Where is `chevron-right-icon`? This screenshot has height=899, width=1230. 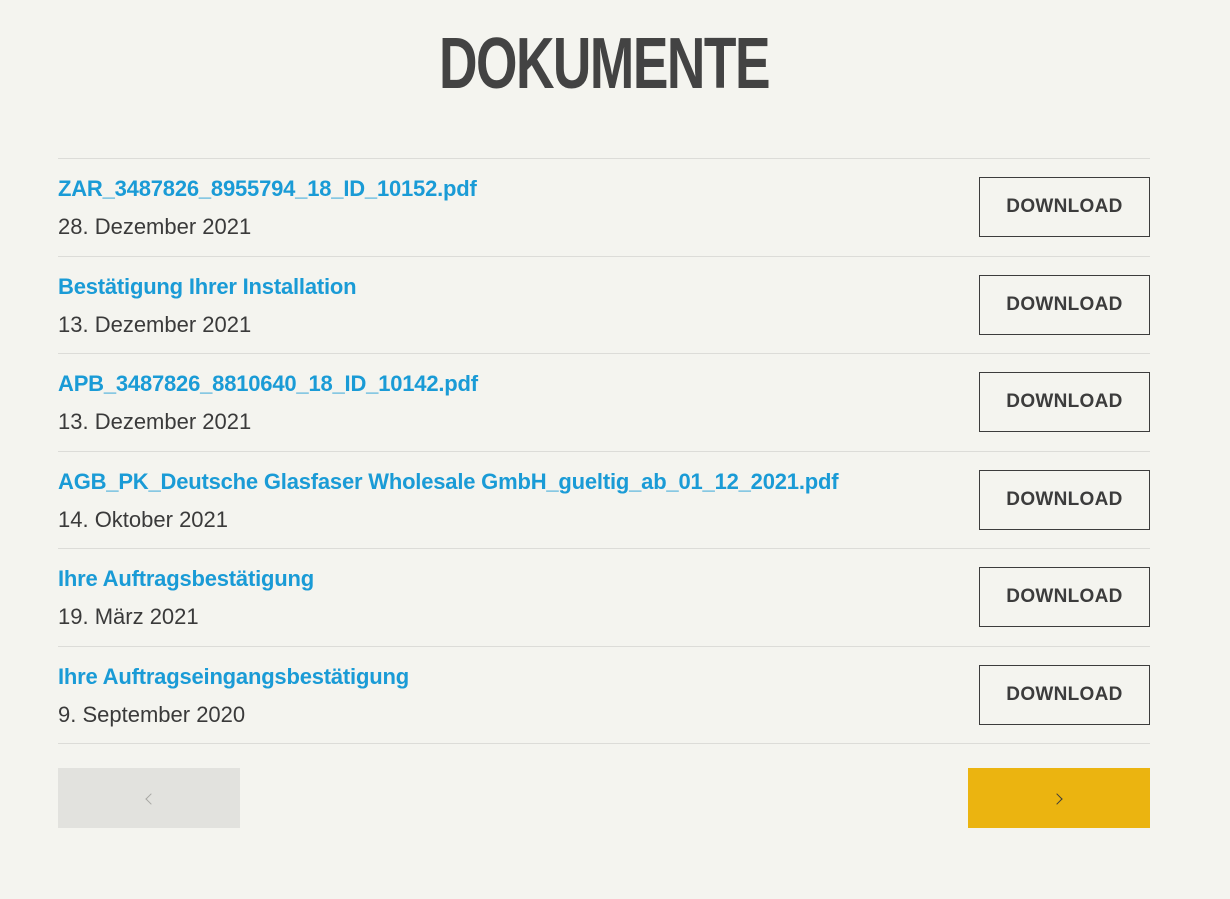
chevron-right-icon is located at coordinates (1057, 798).